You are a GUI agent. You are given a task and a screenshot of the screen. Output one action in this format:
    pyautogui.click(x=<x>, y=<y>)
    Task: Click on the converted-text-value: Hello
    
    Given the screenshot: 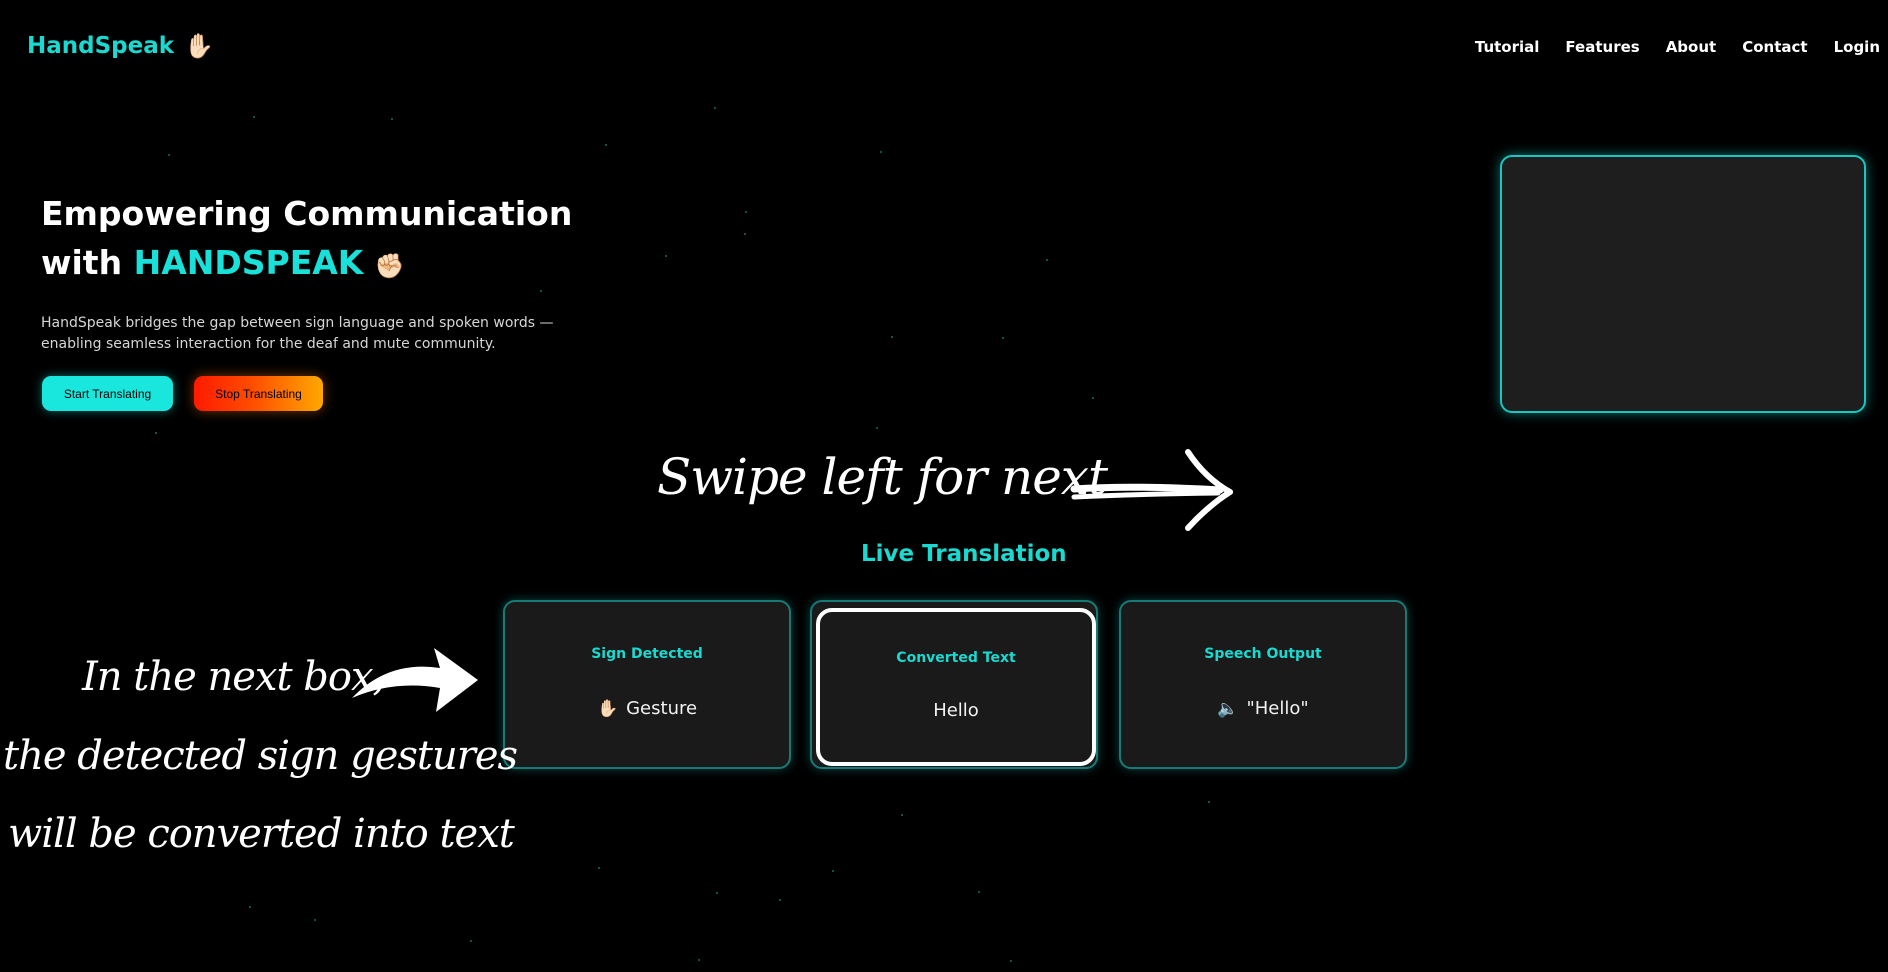 What is the action you would take?
    pyautogui.click(x=956, y=710)
    